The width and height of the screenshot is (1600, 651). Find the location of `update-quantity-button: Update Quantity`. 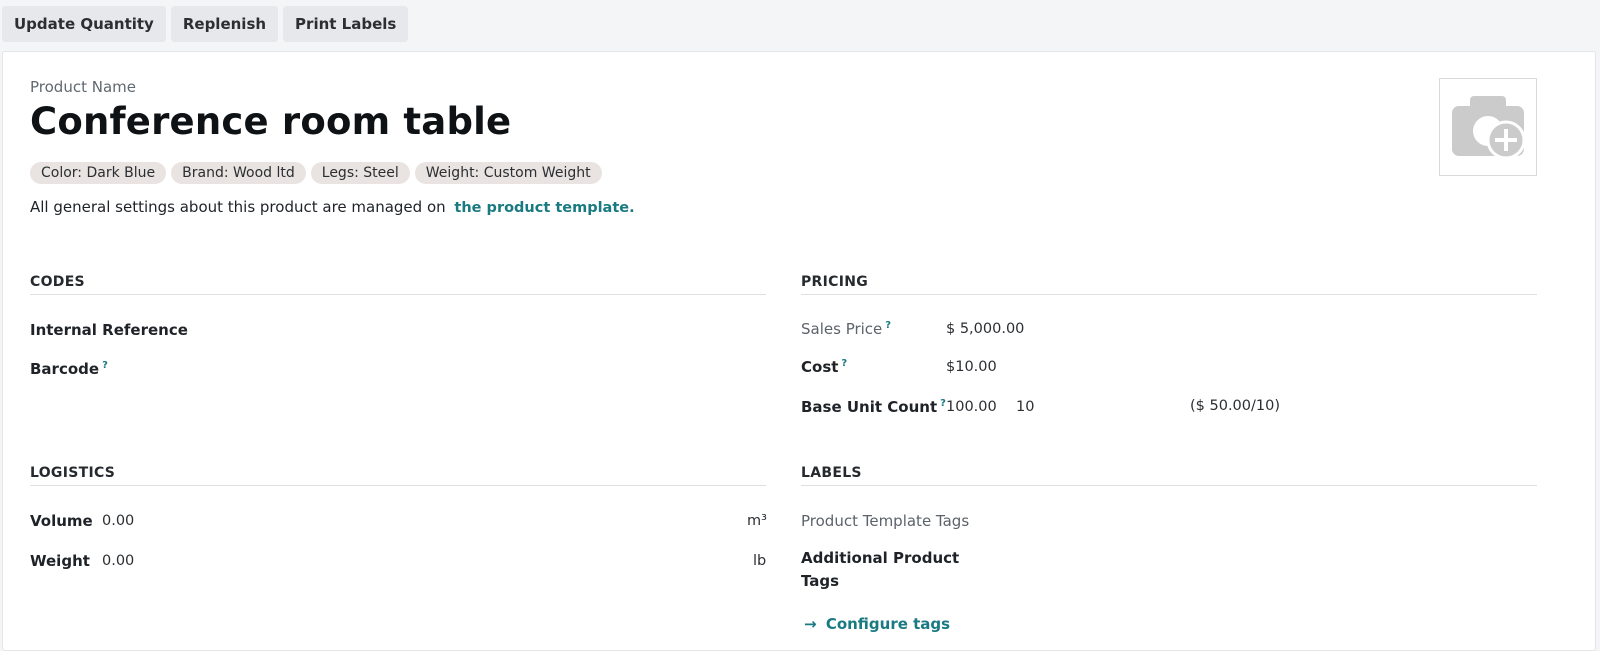

update-quantity-button: Update Quantity is located at coordinates (84, 24).